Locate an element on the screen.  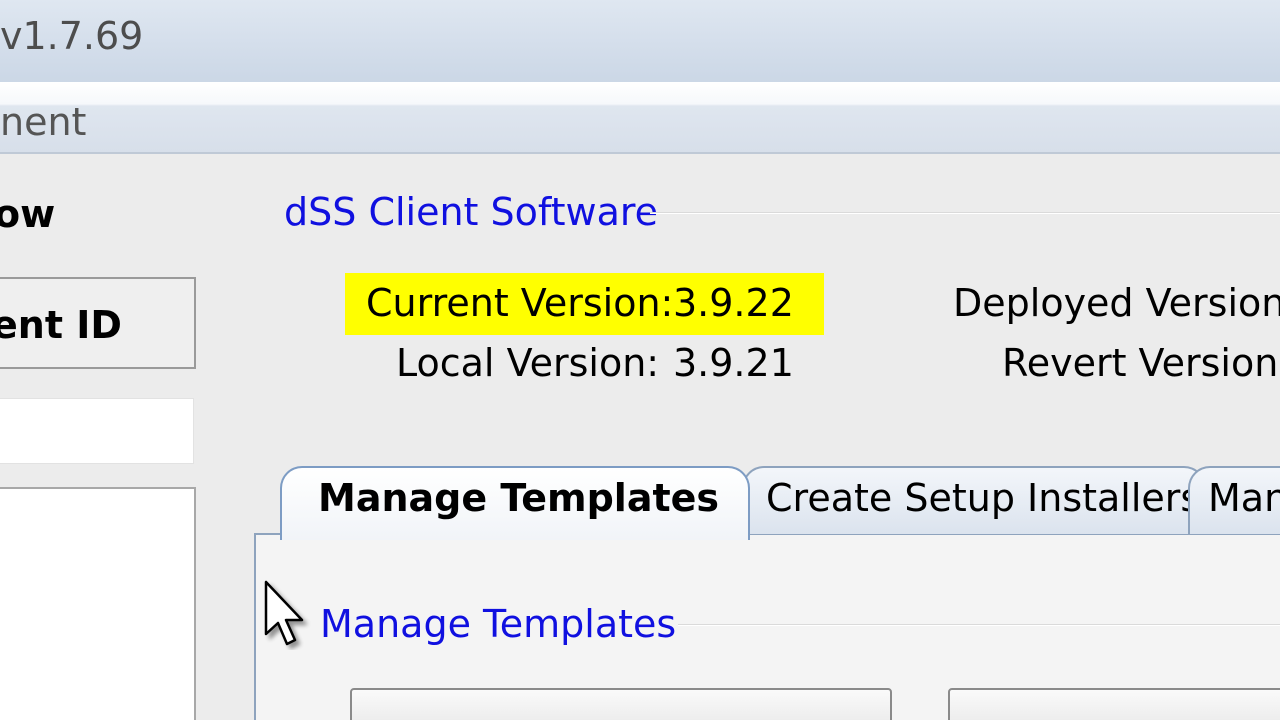
software-group-title: dSS Client Software is located at coordinates (471, 212).